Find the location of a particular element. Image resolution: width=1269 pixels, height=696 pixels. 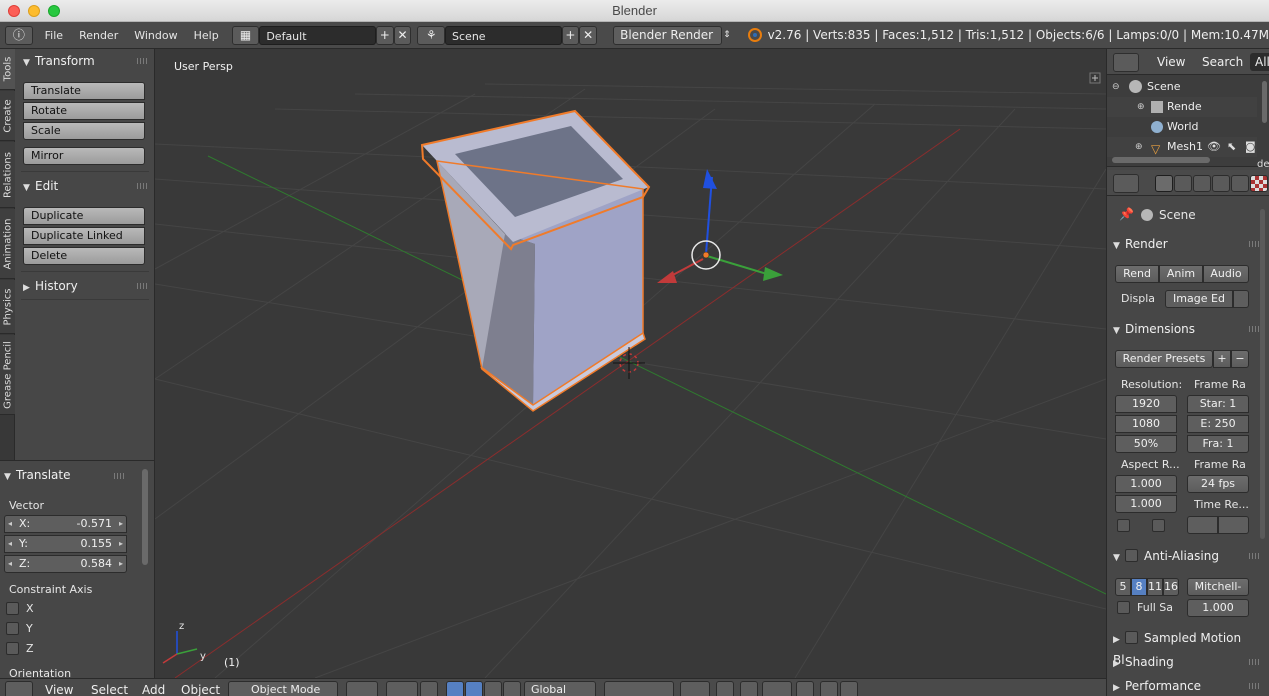

x-arrow-icon is located at coordinates (667, 277).